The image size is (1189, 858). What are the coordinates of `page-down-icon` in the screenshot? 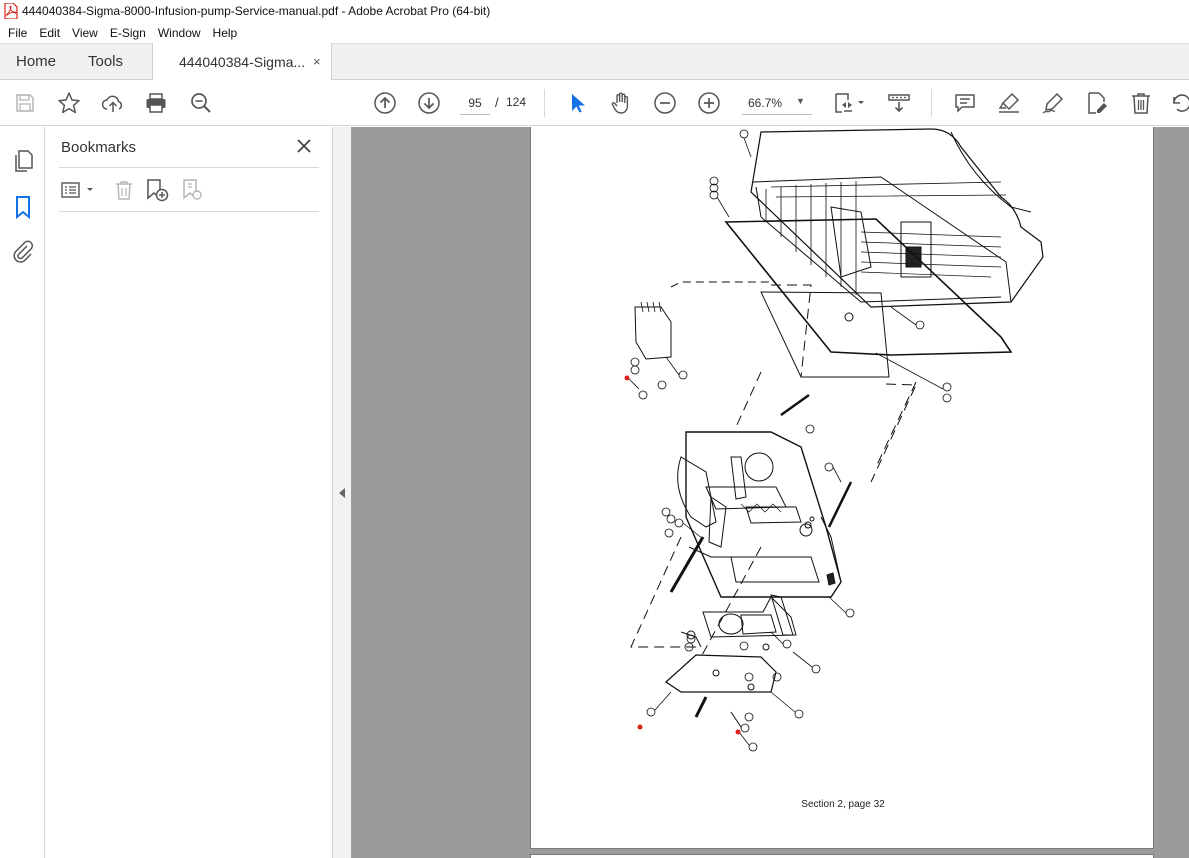 It's located at (429, 103).